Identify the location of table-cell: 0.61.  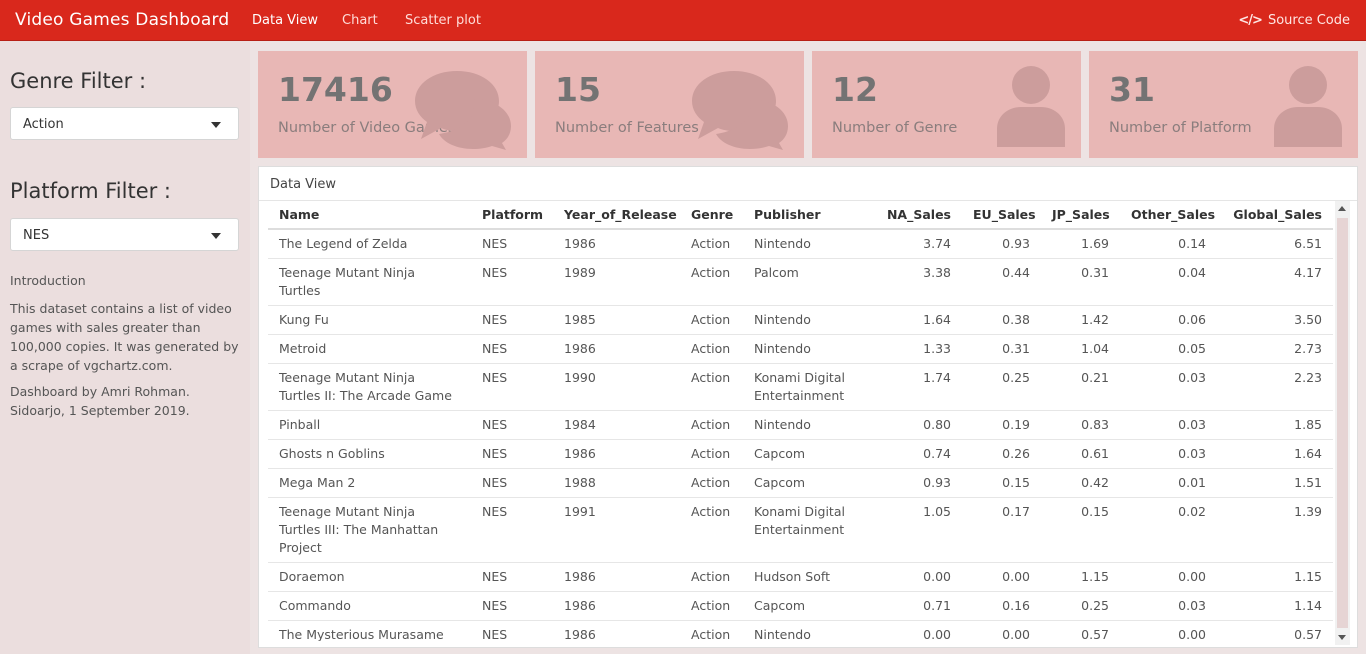
(1080, 454).